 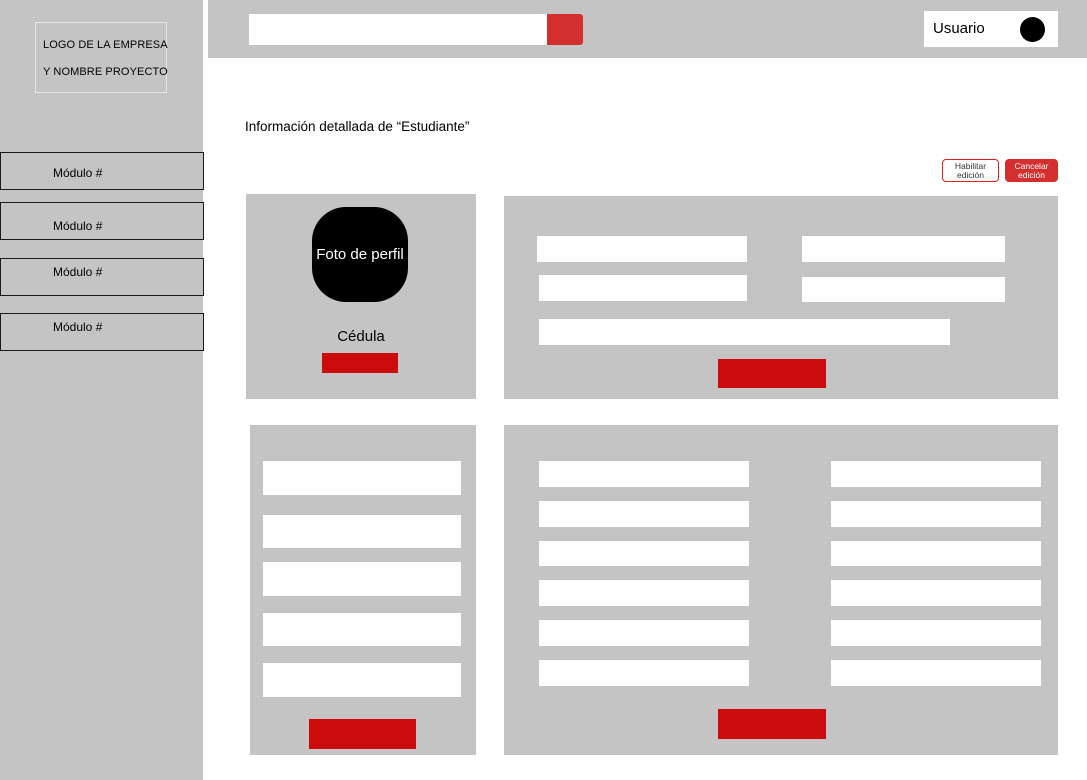 What do you see at coordinates (647, 29) in the screenshot?
I see `top-bar: Usuario` at bounding box center [647, 29].